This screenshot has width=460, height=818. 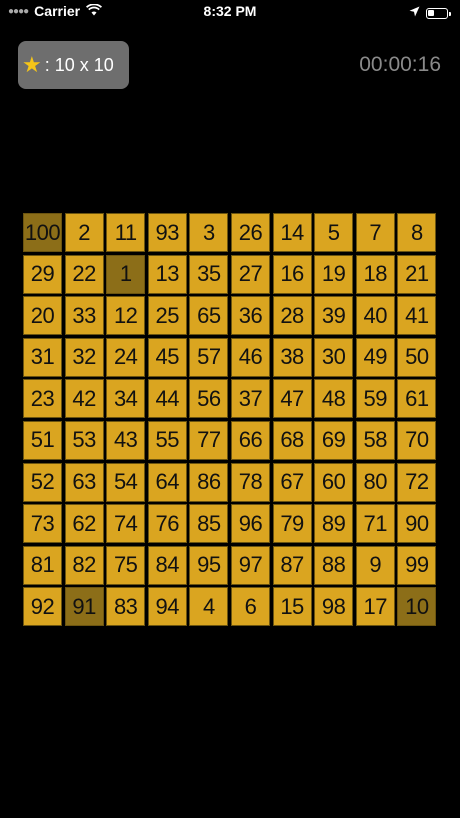 I want to click on number-tile: 32, so click(x=84, y=357).